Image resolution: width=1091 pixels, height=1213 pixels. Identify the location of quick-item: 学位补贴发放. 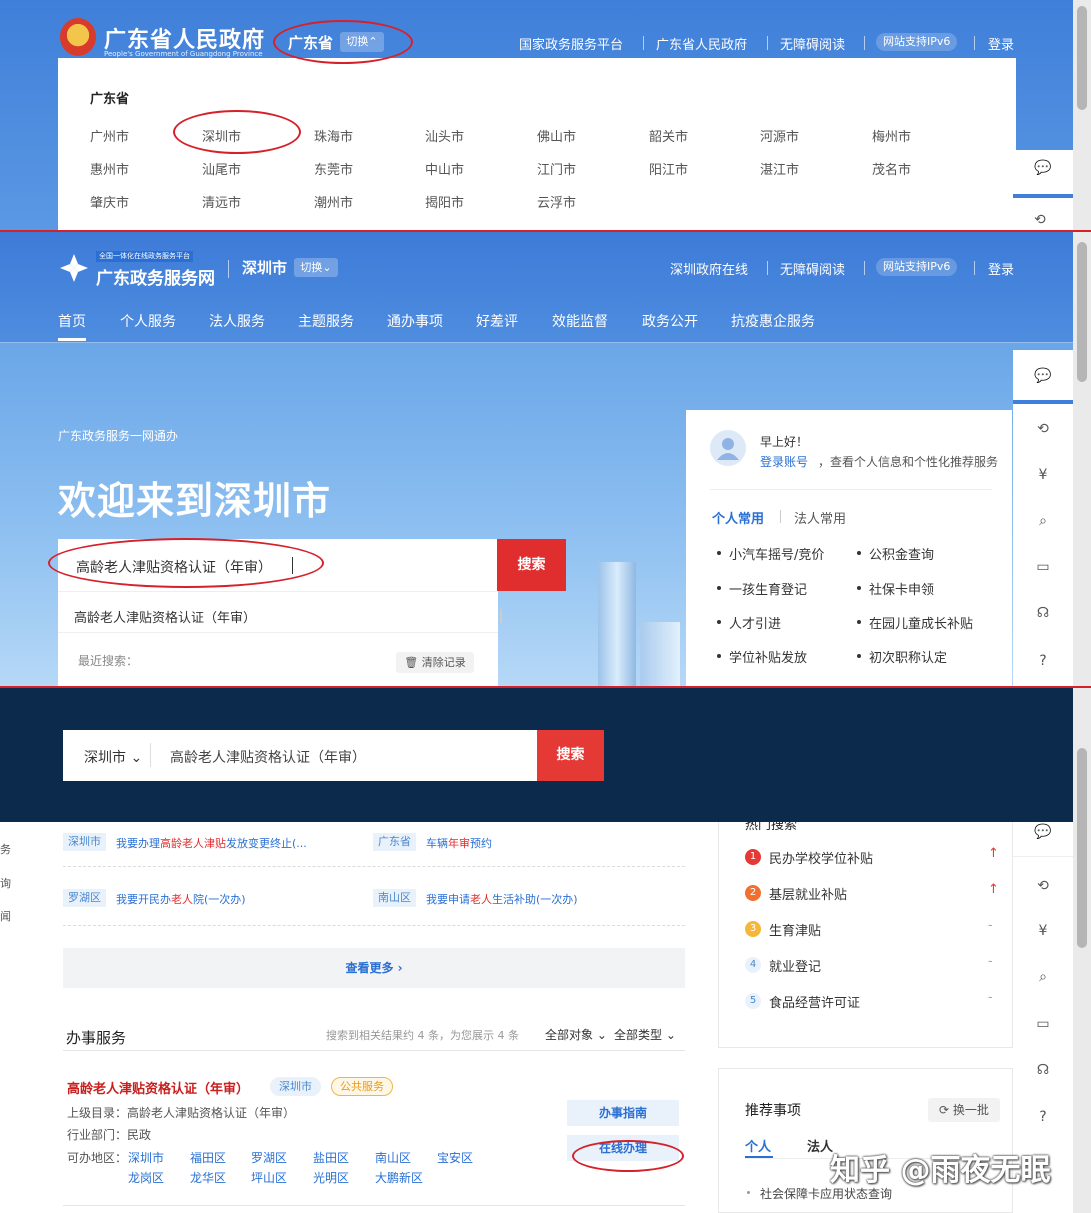
(761, 656).